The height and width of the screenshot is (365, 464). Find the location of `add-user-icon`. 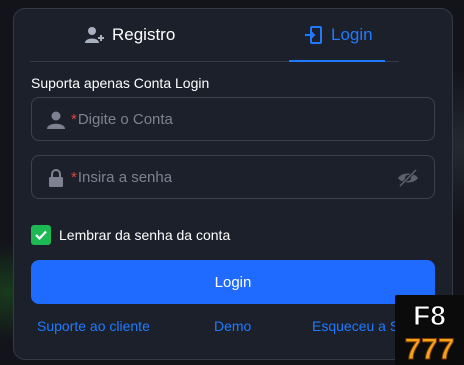

add-user-icon is located at coordinates (94, 35).